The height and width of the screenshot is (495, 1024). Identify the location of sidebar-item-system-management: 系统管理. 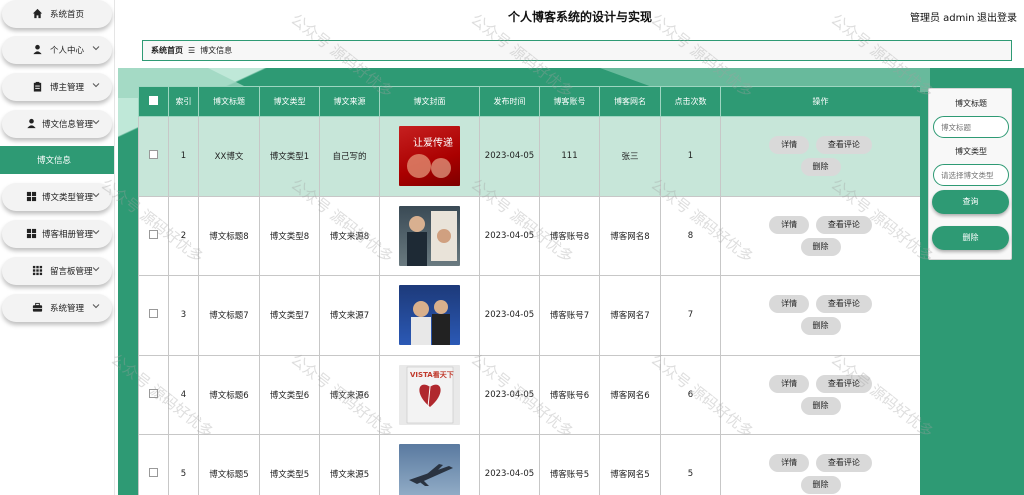
(57, 308).